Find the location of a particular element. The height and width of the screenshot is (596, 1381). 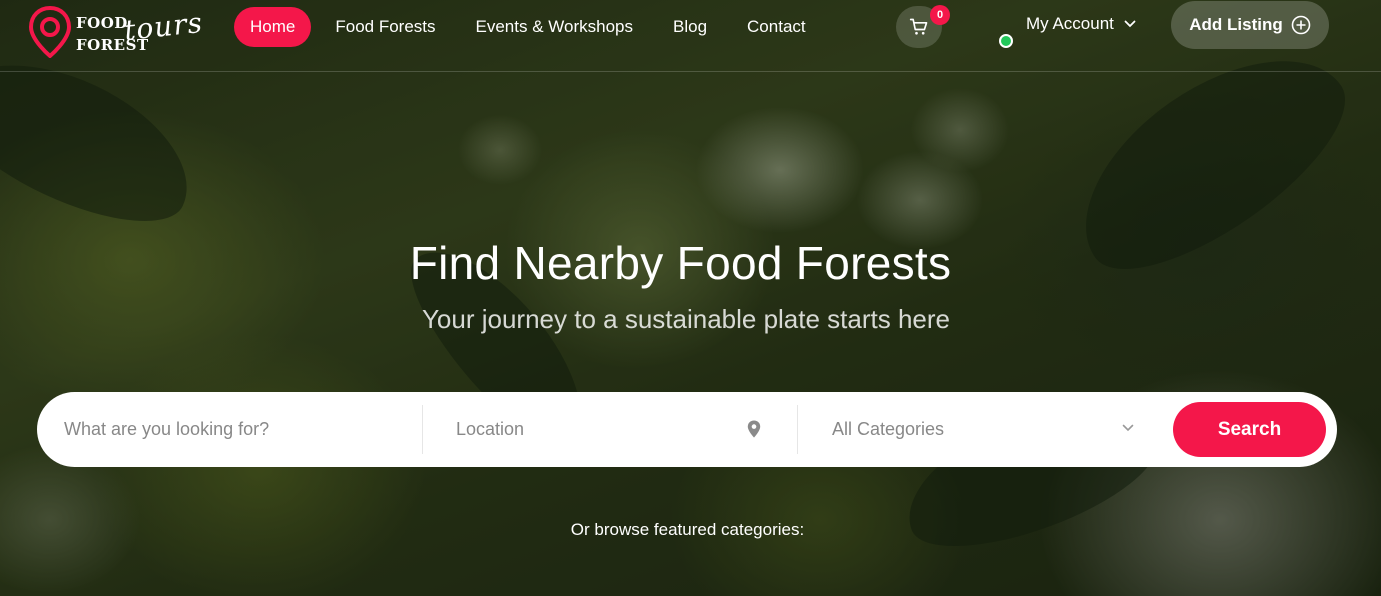

search-button: Search is located at coordinates (1249, 429).